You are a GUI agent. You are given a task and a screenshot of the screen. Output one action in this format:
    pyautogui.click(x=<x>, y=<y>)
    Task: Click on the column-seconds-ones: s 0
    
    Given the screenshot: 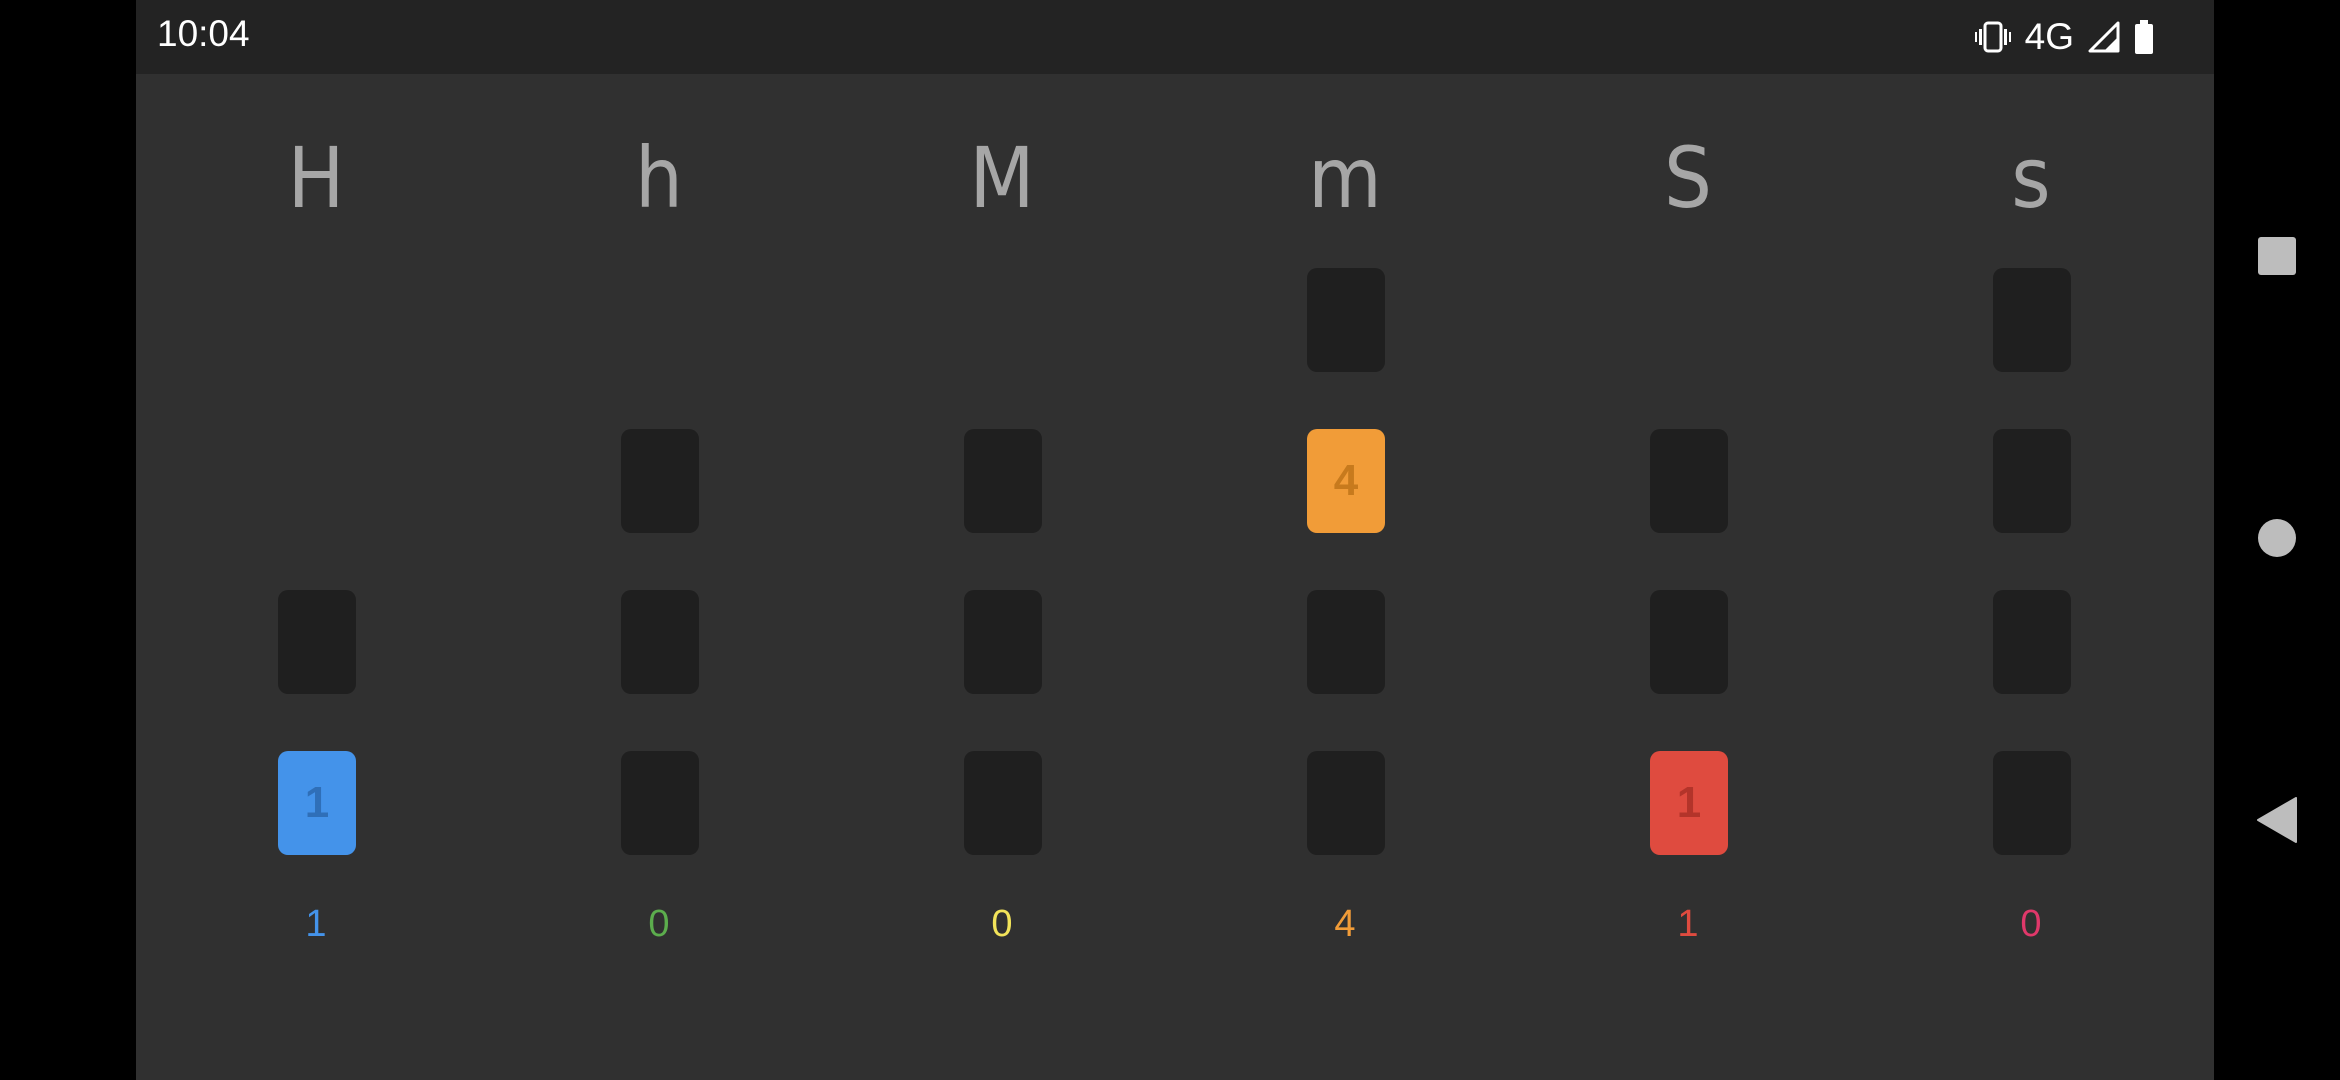 What is the action you would take?
    pyautogui.click(x=2031, y=540)
    